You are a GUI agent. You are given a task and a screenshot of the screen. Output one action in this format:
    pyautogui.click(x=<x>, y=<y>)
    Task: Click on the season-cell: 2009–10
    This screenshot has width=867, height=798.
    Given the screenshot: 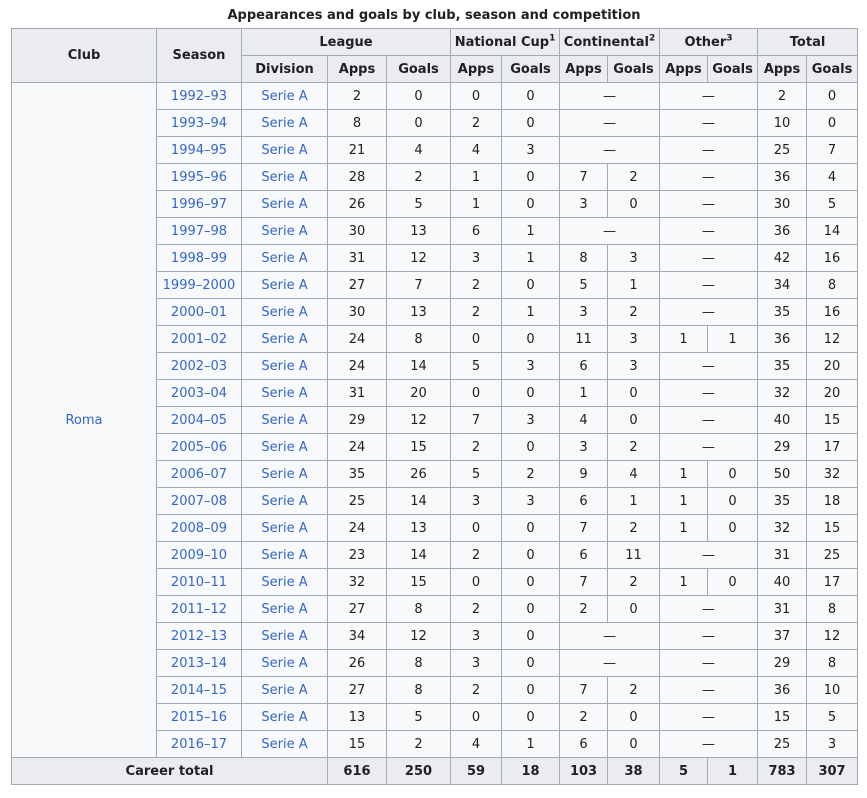 What is the action you would take?
    pyautogui.click(x=199, y=555)
    